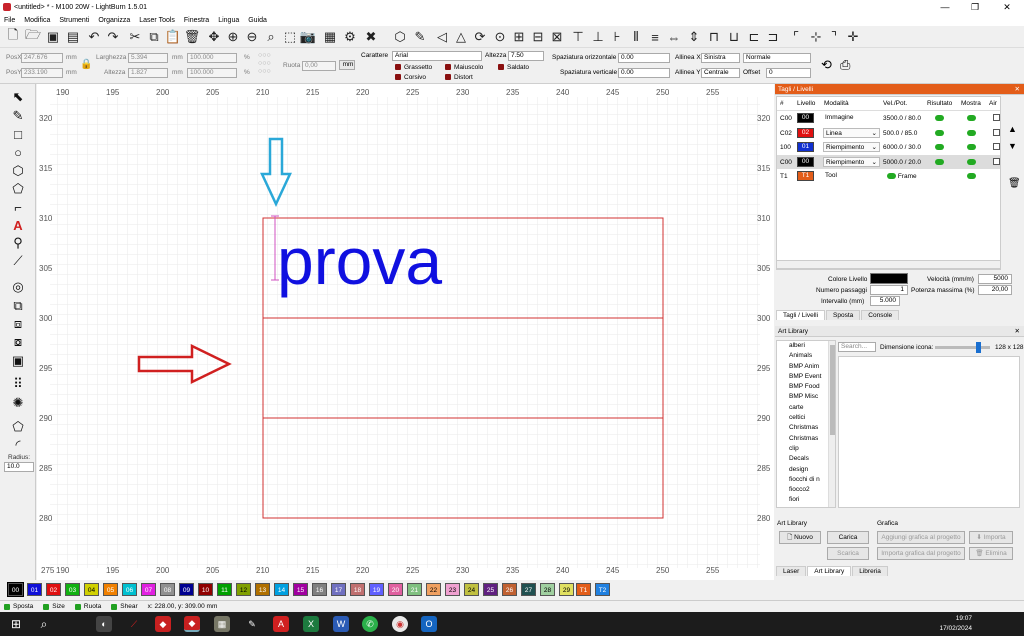  What do you see at coordinates (851, 118) in the screenshot?
I see `cut-row-mode: Immagine` at bounding box center [851, 118].